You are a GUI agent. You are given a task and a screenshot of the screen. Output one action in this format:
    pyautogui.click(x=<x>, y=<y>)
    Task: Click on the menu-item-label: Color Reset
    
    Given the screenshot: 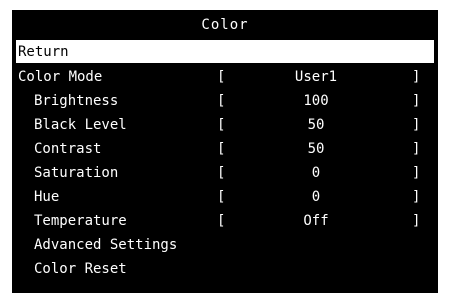 What is the action you would take?
    pyautogui.click(x=80, y=268)
    